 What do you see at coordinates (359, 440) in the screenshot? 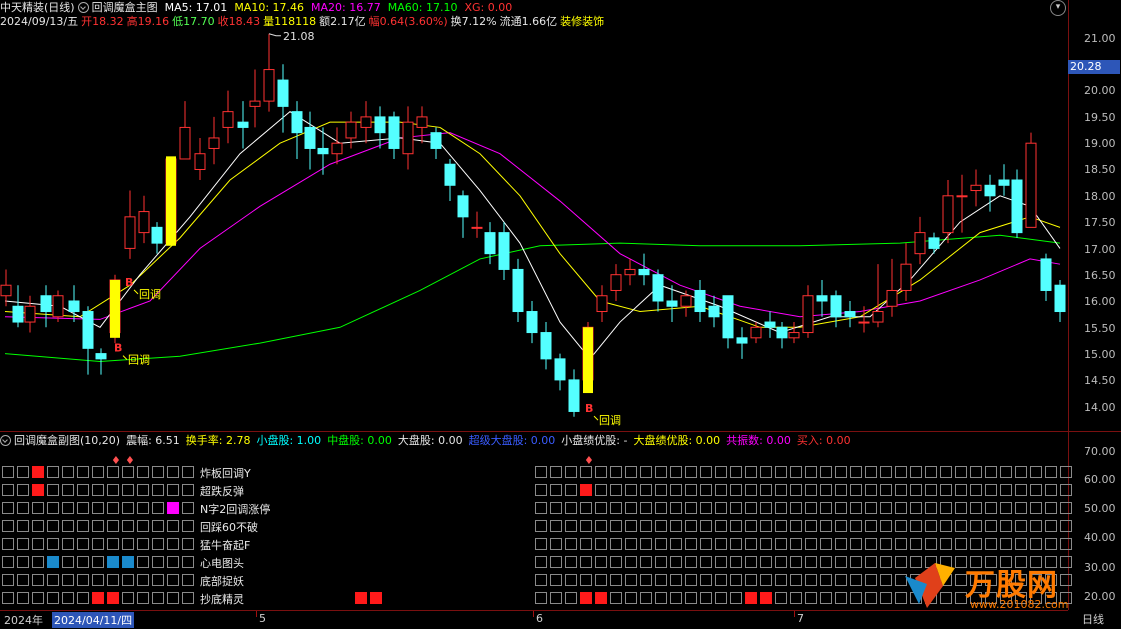
I see `mid-cap-value: 中盘股: 0.00` at bounding box center [359, 440].